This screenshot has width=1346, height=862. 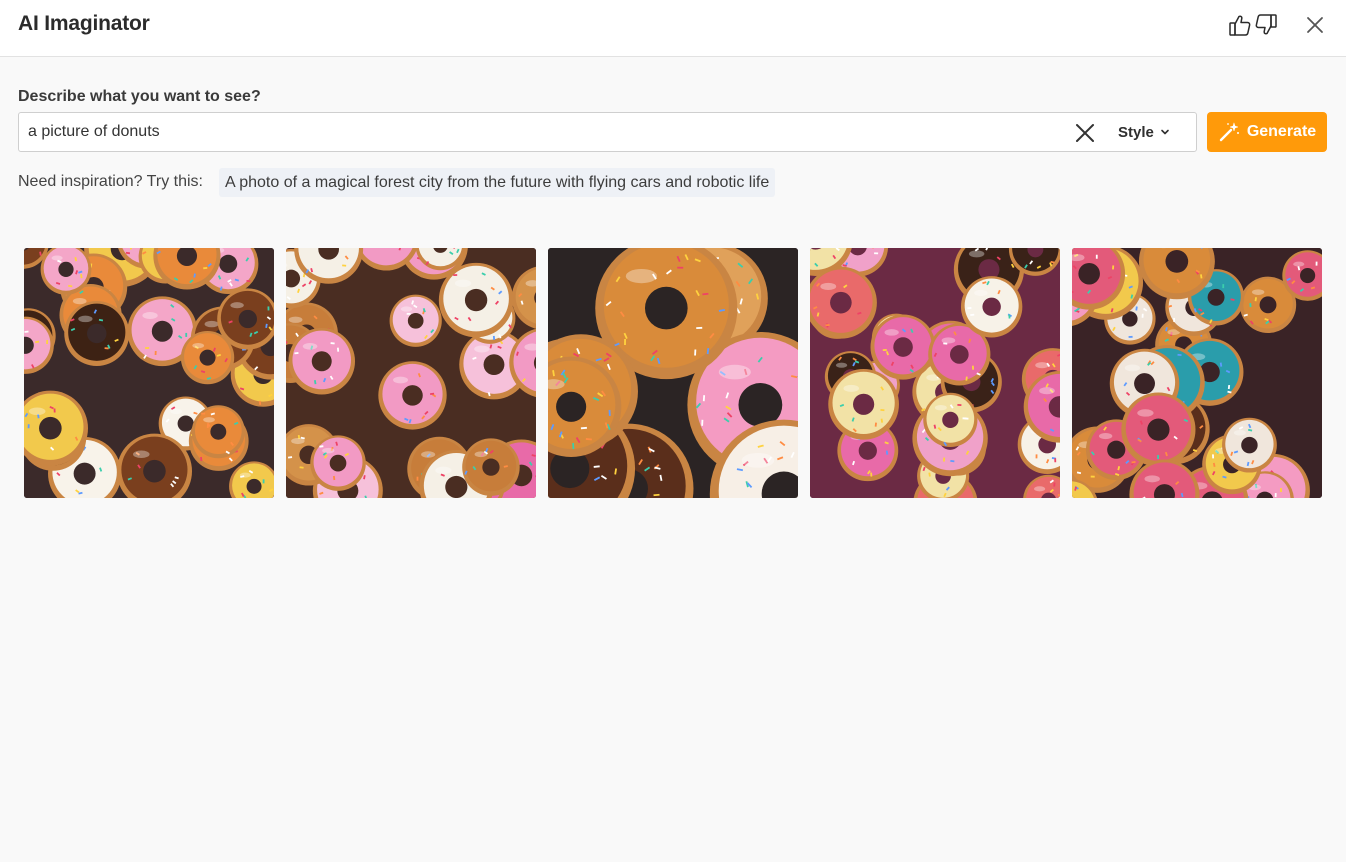 I want to click on generate-button: Generate, so click(x=1267, y=132).